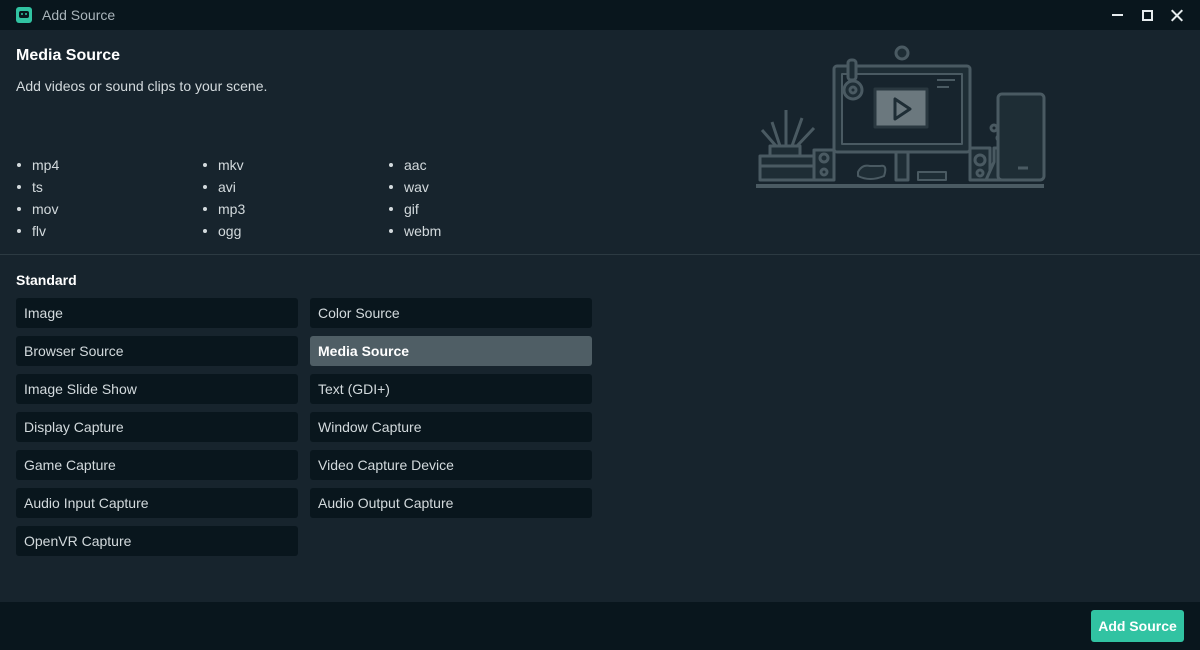 Image resolution: width=1200 pixels, height=650 pixels. Describe the element at coordinates (68, 55) in the screenshot. I see `source-title: Media Source` at that location.